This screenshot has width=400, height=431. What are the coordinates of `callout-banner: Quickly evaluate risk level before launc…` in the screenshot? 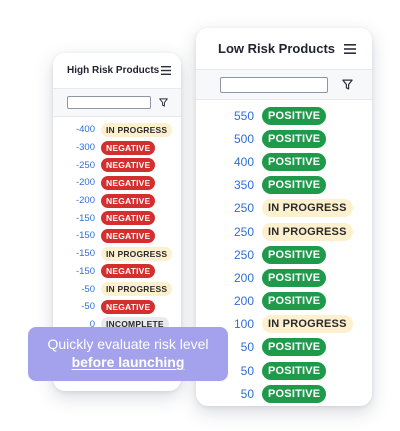 It's located at (128, 354).